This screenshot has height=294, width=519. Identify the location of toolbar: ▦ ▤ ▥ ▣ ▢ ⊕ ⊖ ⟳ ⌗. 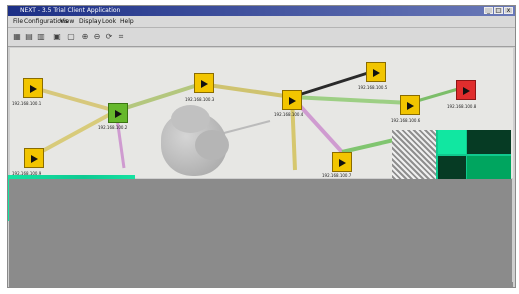
(261, 37).